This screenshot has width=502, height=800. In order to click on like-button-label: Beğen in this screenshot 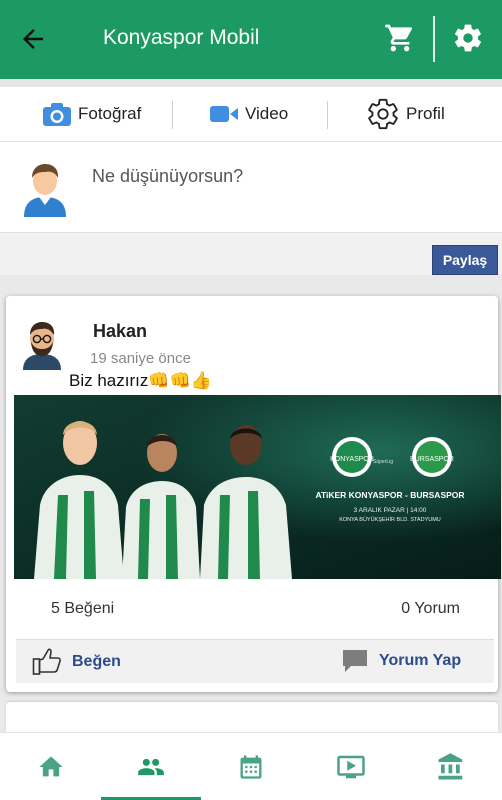, I will do `click(96, 661)`.